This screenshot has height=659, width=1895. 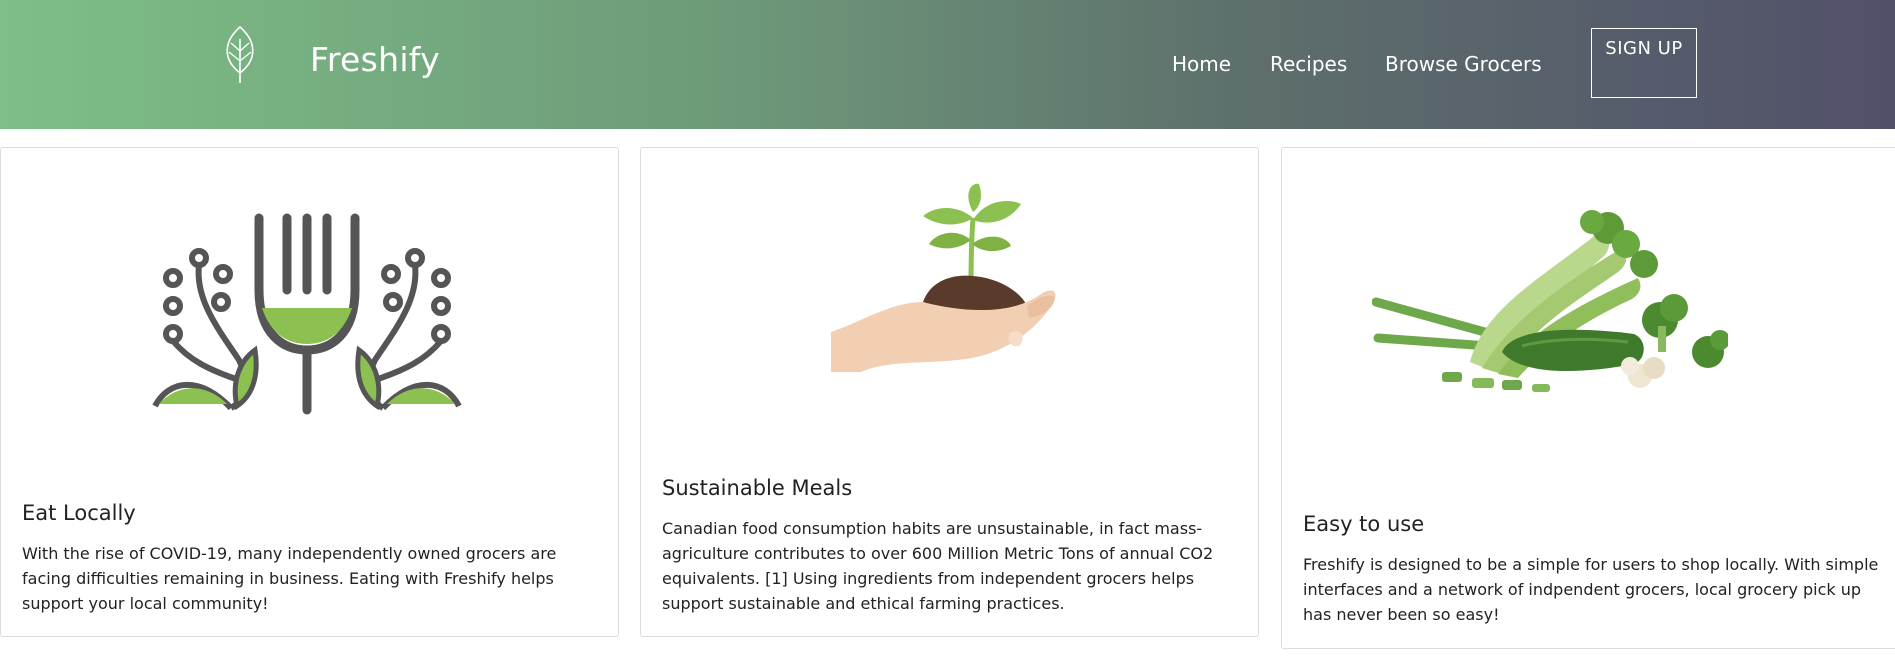 I want to click on sign-up-button: SIGN UP, so click(x=1644, y=63).